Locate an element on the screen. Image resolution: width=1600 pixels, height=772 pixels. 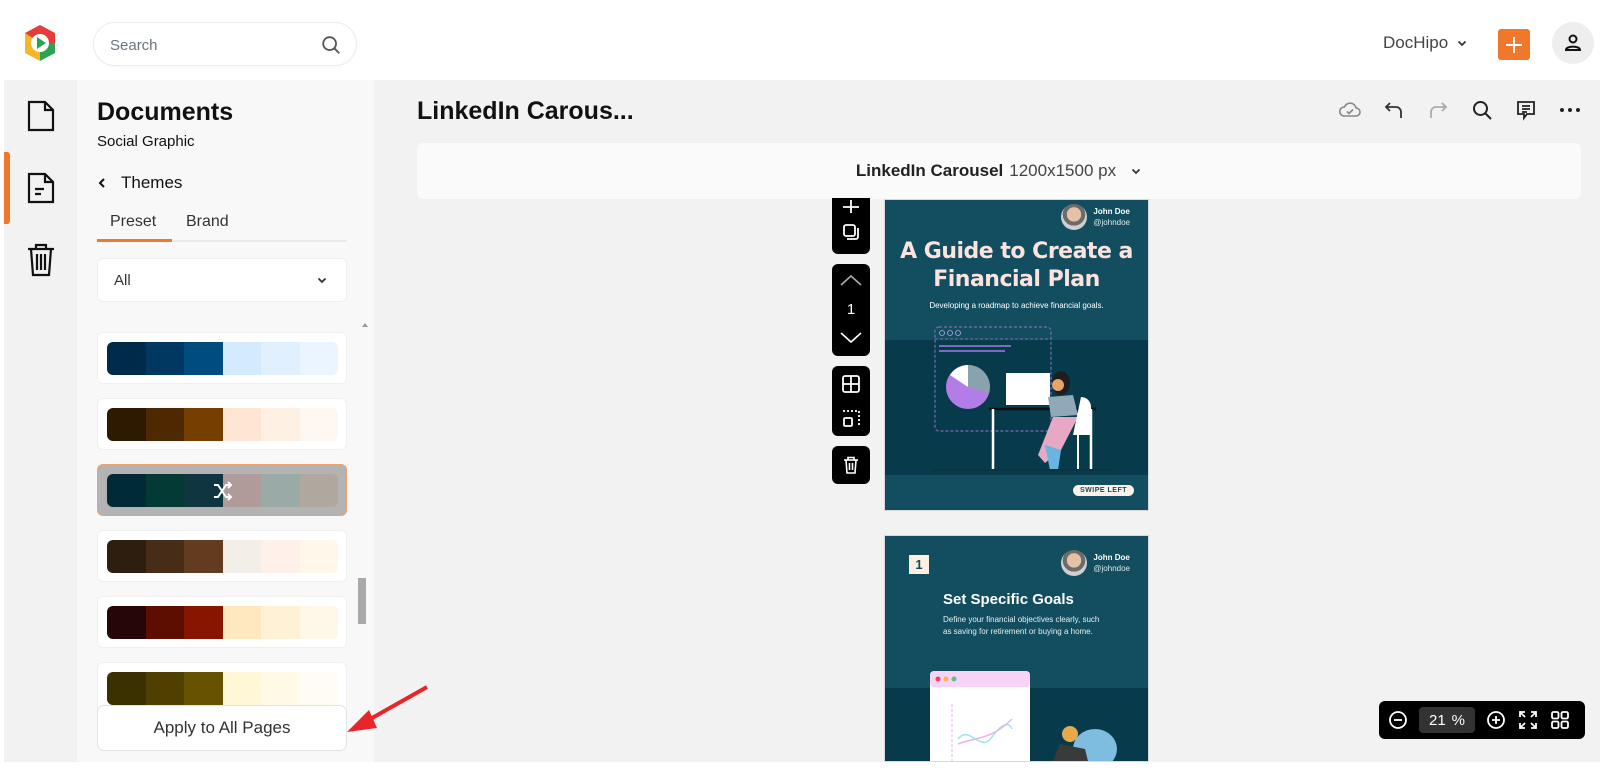
search-box is located at coordinates (225, 44).